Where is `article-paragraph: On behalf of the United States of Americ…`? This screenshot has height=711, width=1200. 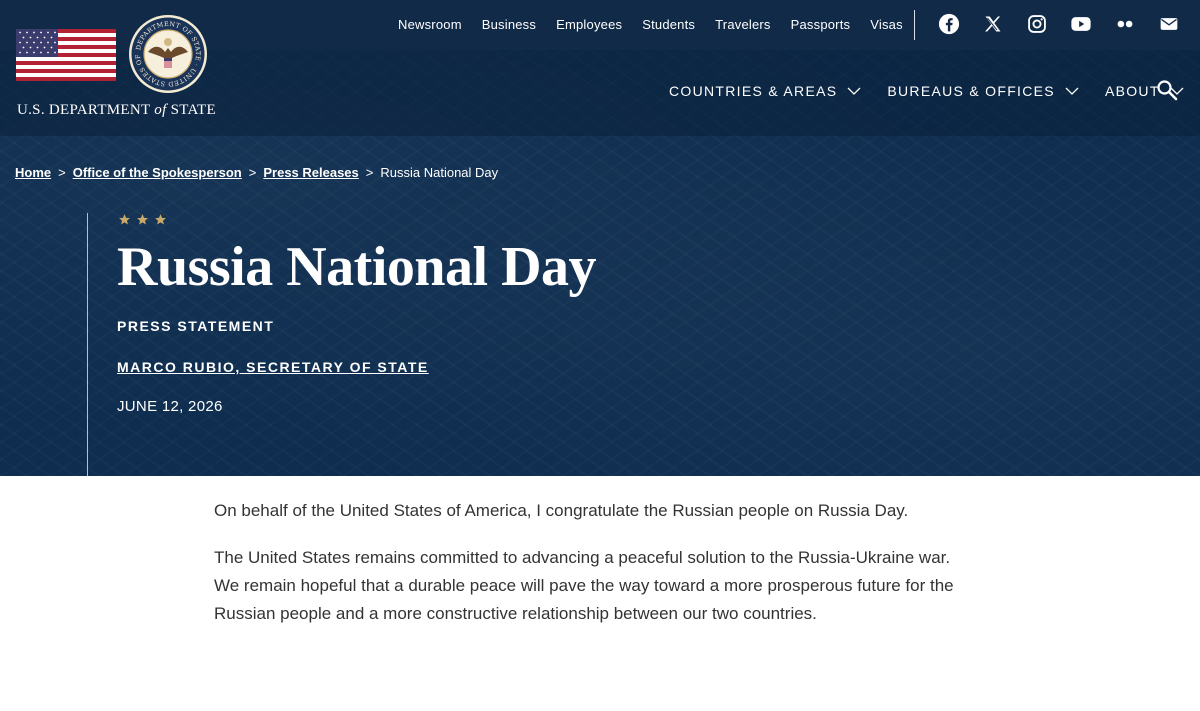
article-paragraph: On behalf of the United States of Americ… is located at coordinates (561, 510).